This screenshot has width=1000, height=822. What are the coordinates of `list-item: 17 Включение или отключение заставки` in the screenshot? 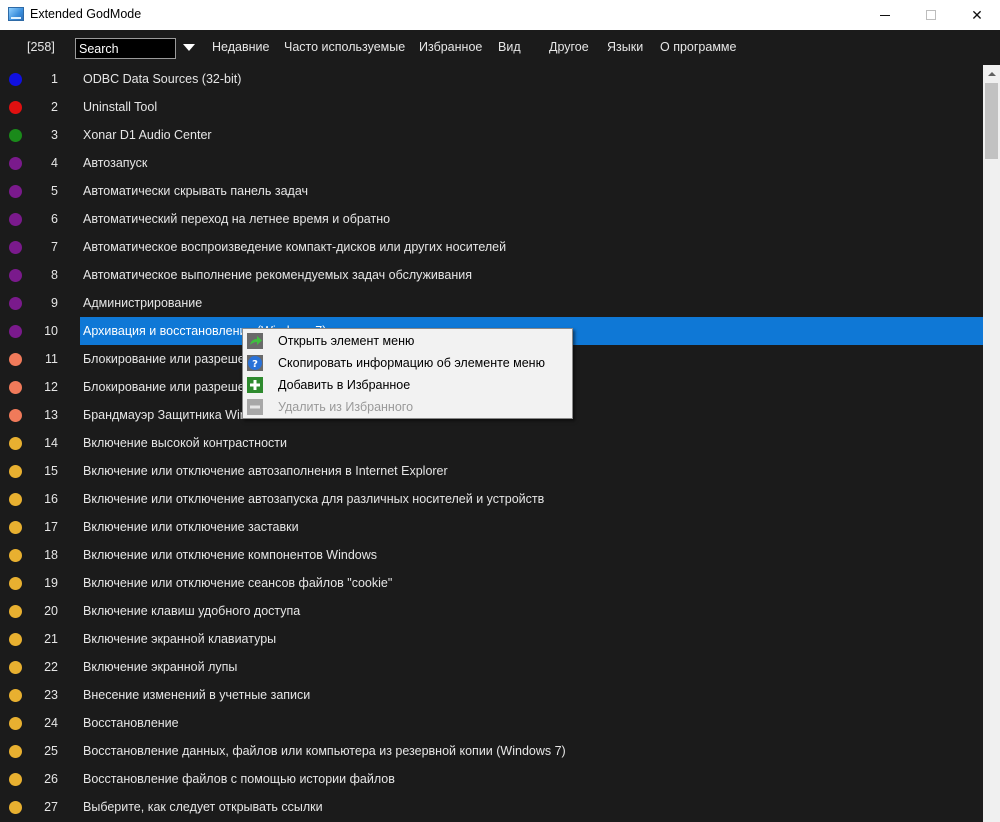 It's located at (491, 527).